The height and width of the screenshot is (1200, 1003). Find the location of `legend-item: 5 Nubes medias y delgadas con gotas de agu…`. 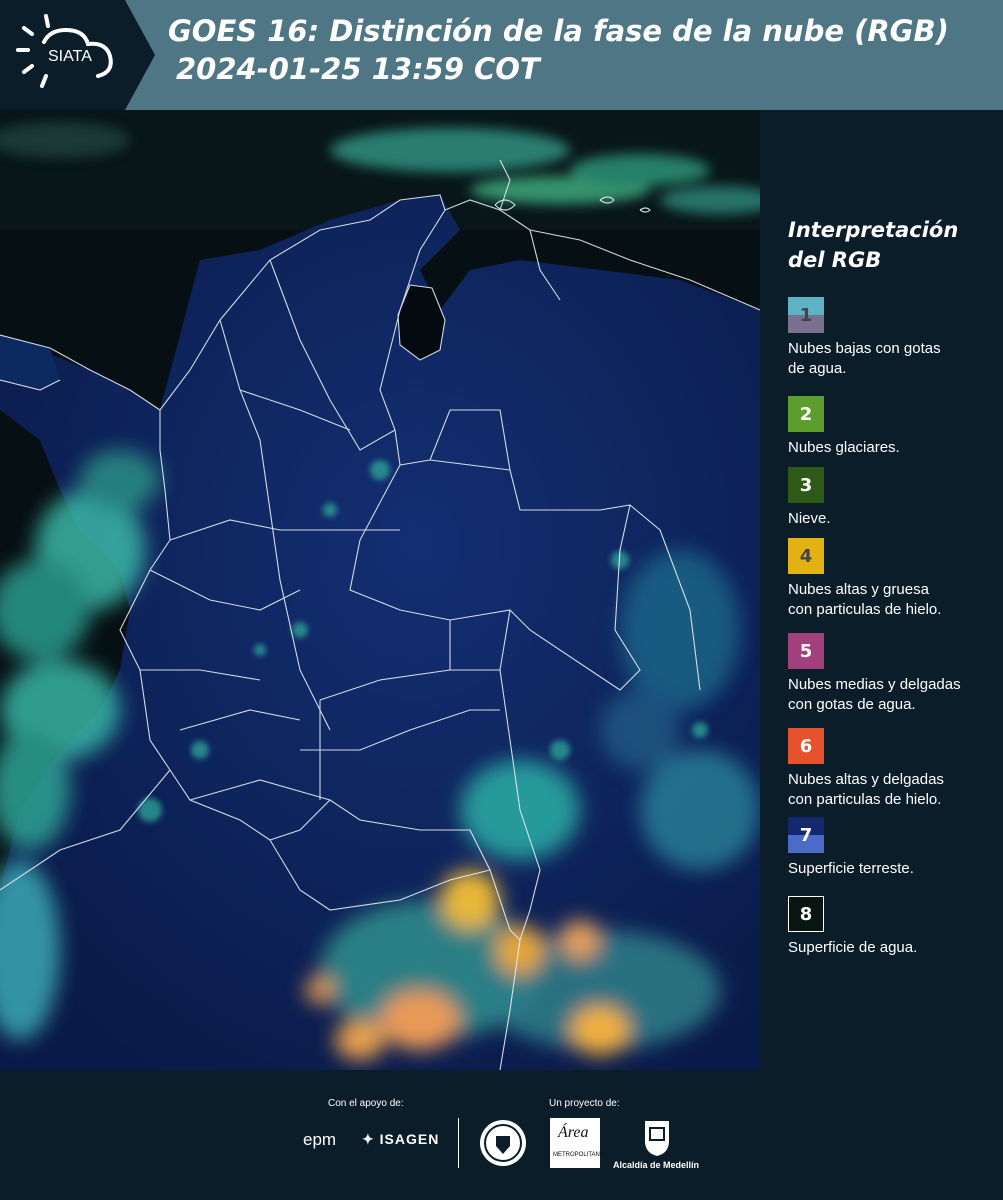

legend-item: 5 Nubes medias y delgadas con gotas de agu… is located at coordinates (874, 674).